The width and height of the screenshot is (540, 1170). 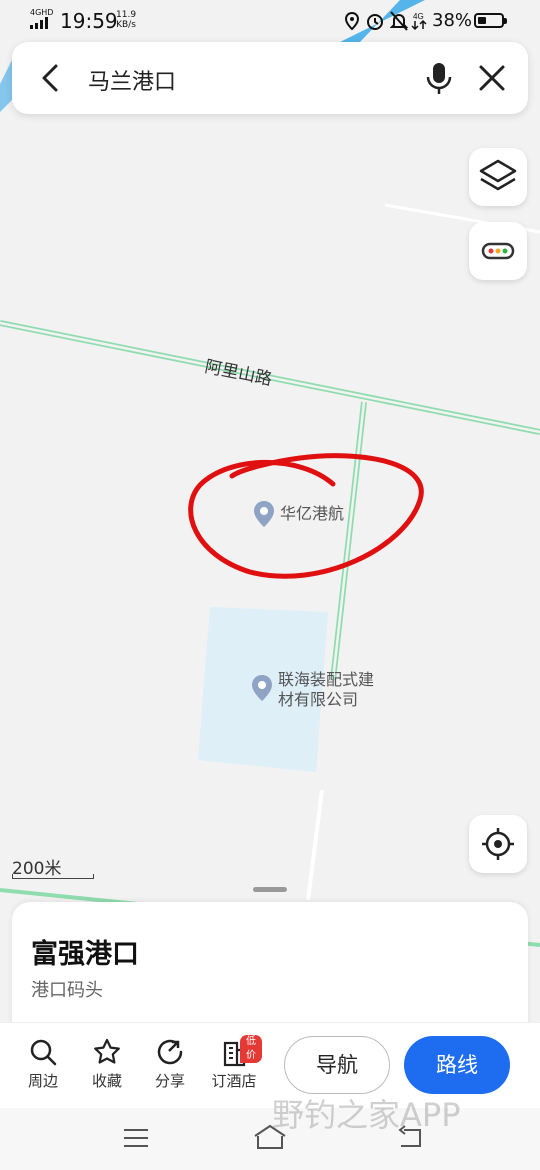 I want to click on network-type: 4GHD, so click(x=42, y=12).